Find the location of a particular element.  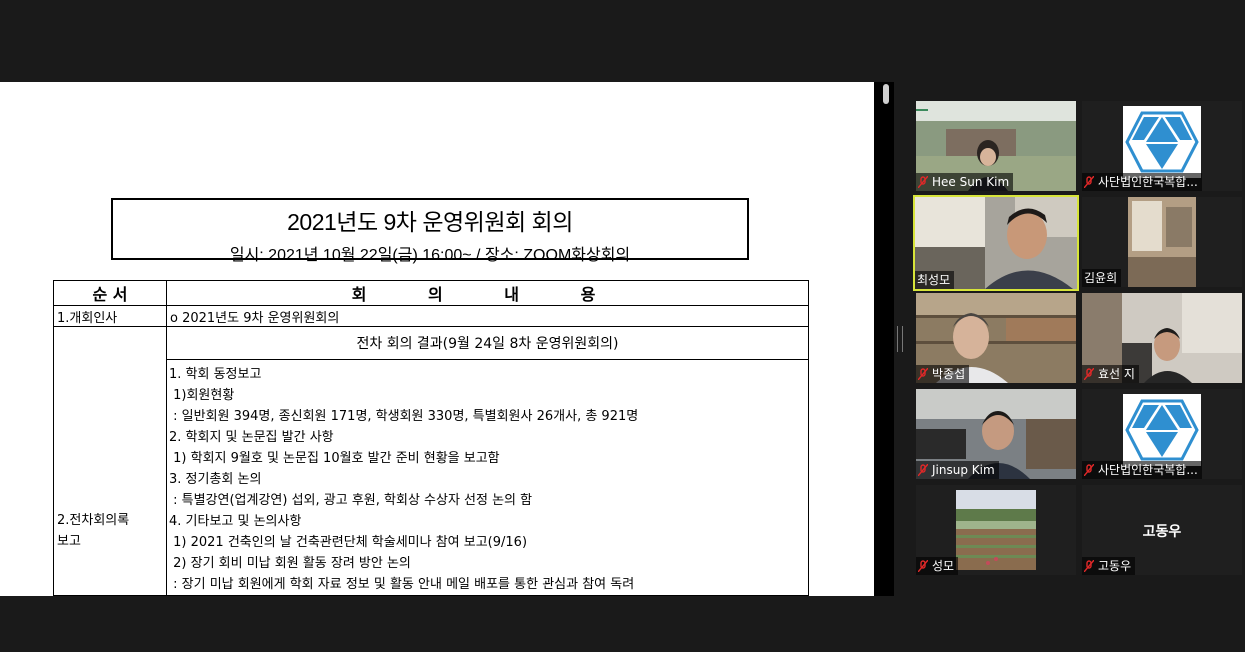

participant-tile: 효선 지 is located at coordinates (1162, 338).